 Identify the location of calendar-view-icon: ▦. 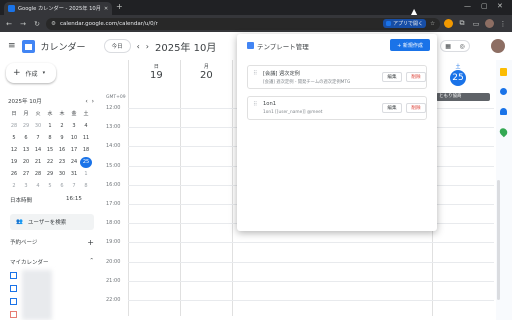
(448, 46).